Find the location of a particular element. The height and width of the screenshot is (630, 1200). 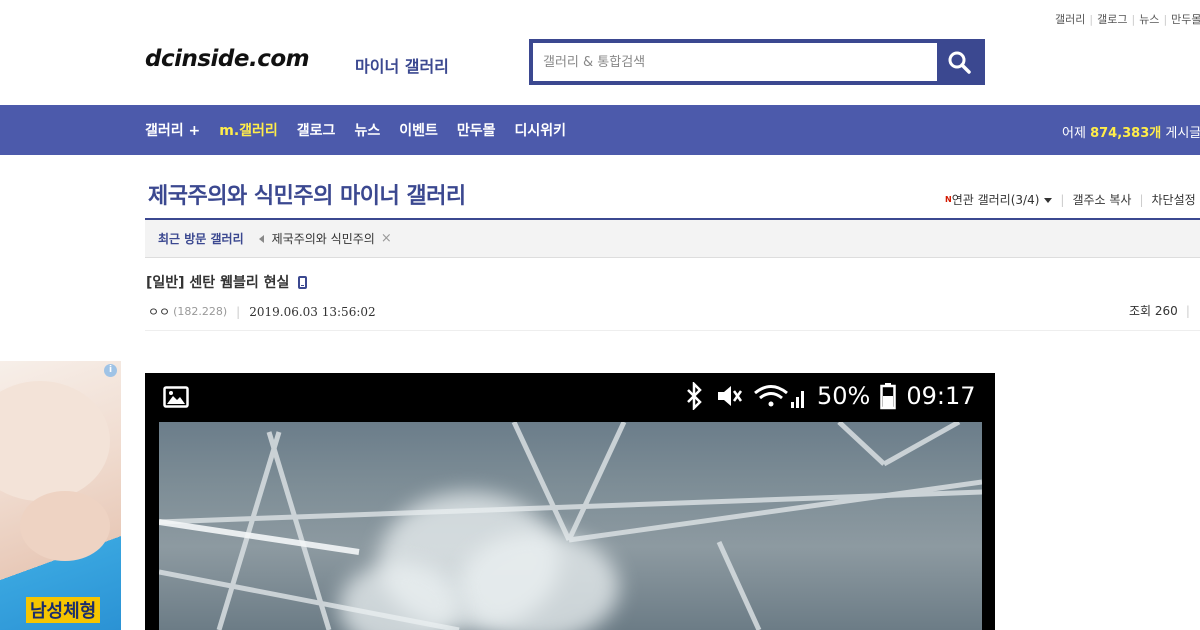

search-box is located at coordinates (757, 62).